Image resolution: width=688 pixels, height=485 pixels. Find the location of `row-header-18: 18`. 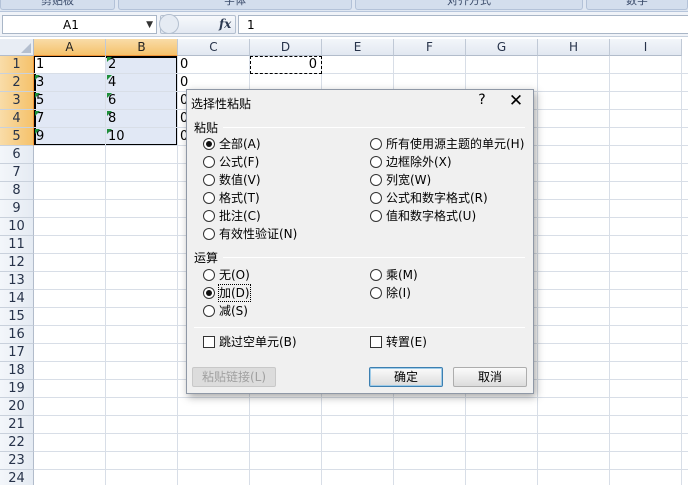

row-header-18: 18 is located at coordinates (17, 371).